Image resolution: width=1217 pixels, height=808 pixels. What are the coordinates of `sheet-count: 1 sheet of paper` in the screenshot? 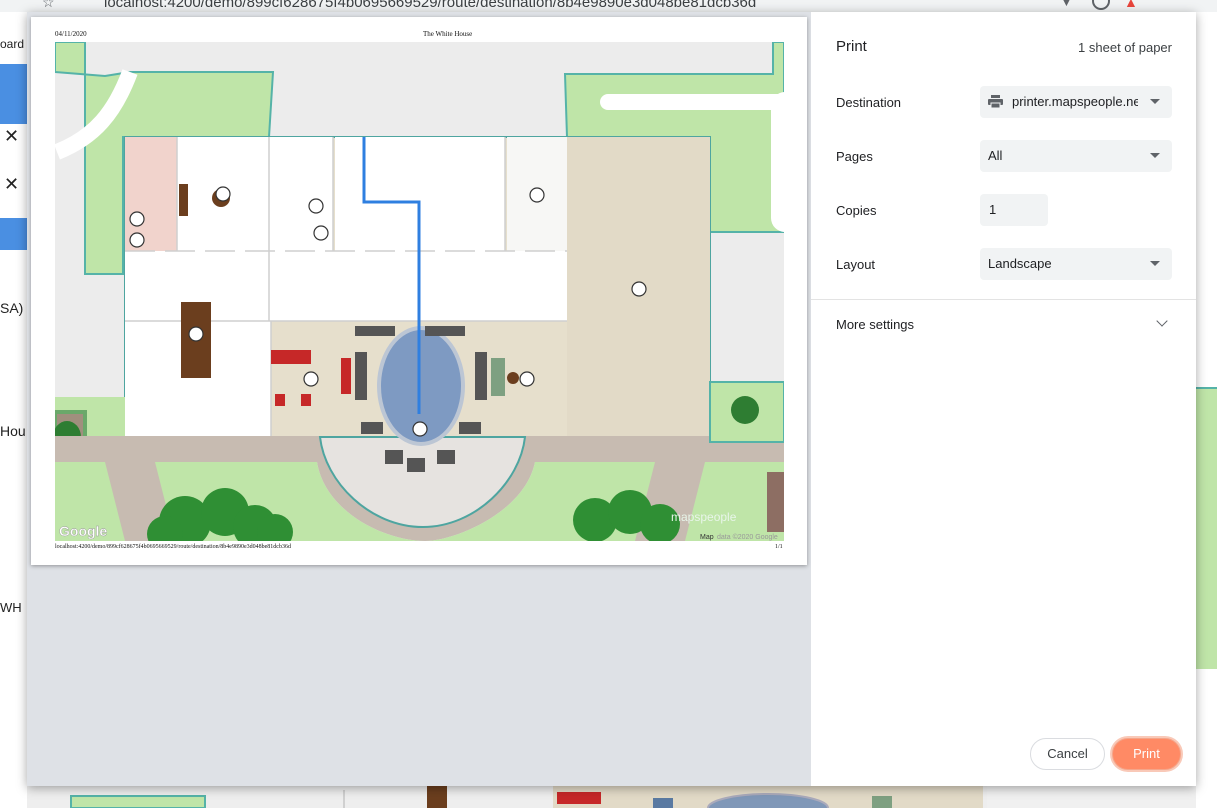 It's located at (1125, 47).